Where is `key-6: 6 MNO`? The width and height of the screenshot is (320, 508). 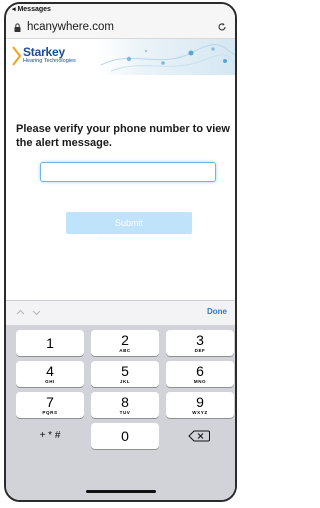 key-6: 6 MNO is located at coordinates (200, 374).